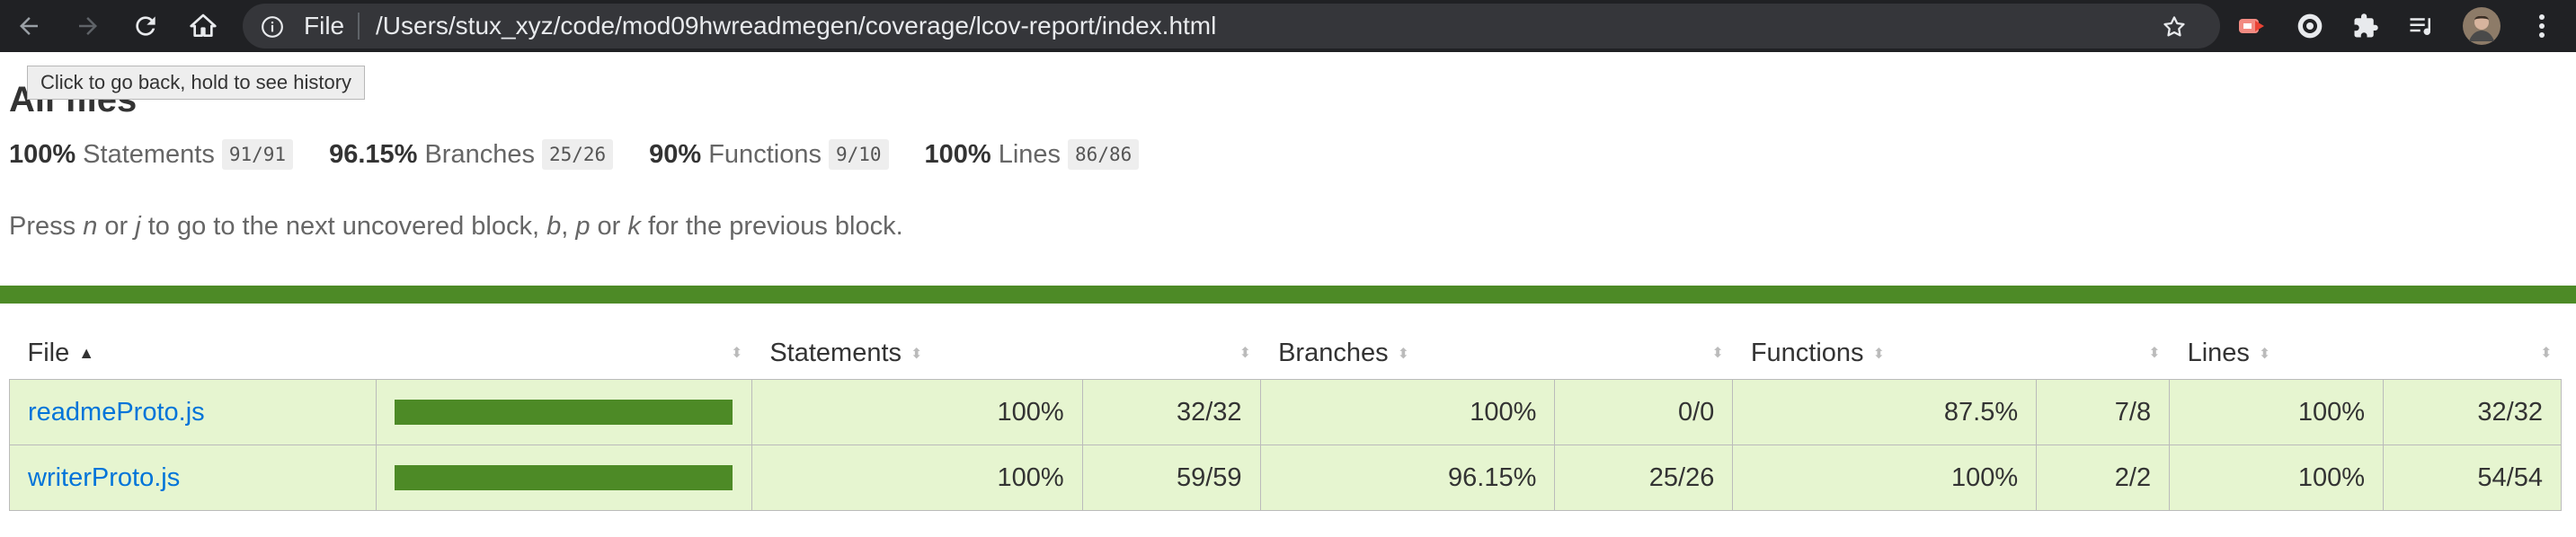  I want to click on header-label: Statements, so click(835, 352).